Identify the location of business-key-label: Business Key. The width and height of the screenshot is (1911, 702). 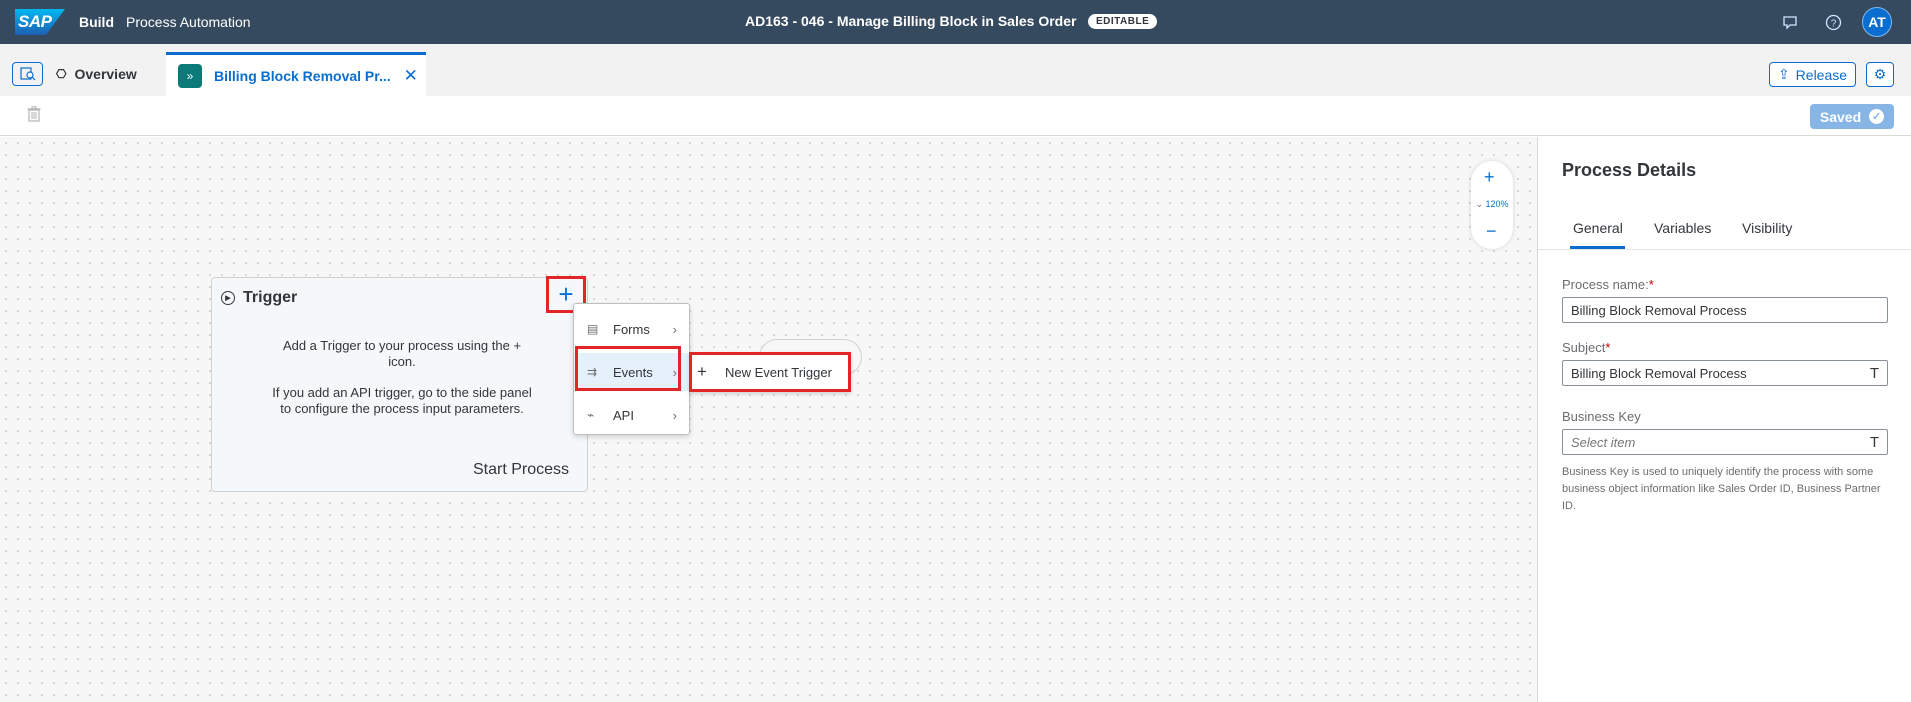
(1601, 416).